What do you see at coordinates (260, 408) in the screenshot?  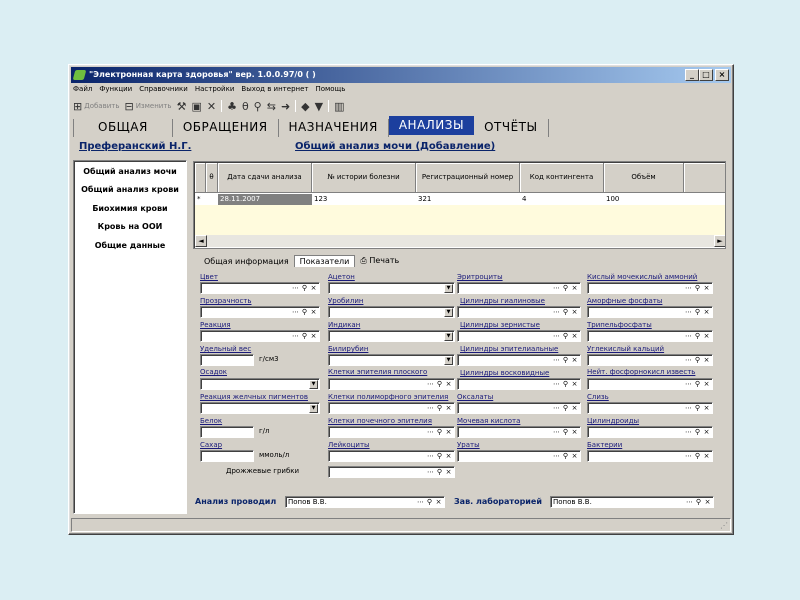 I see `bile-select: ▼` at bounding box center [260, 408].